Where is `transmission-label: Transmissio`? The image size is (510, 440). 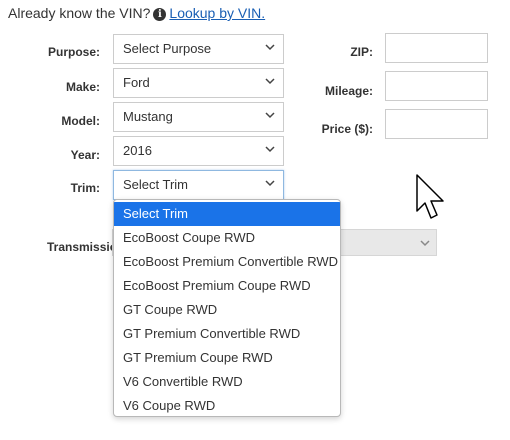 transmission-label: Transmissio is located at coordinates (82, 247).